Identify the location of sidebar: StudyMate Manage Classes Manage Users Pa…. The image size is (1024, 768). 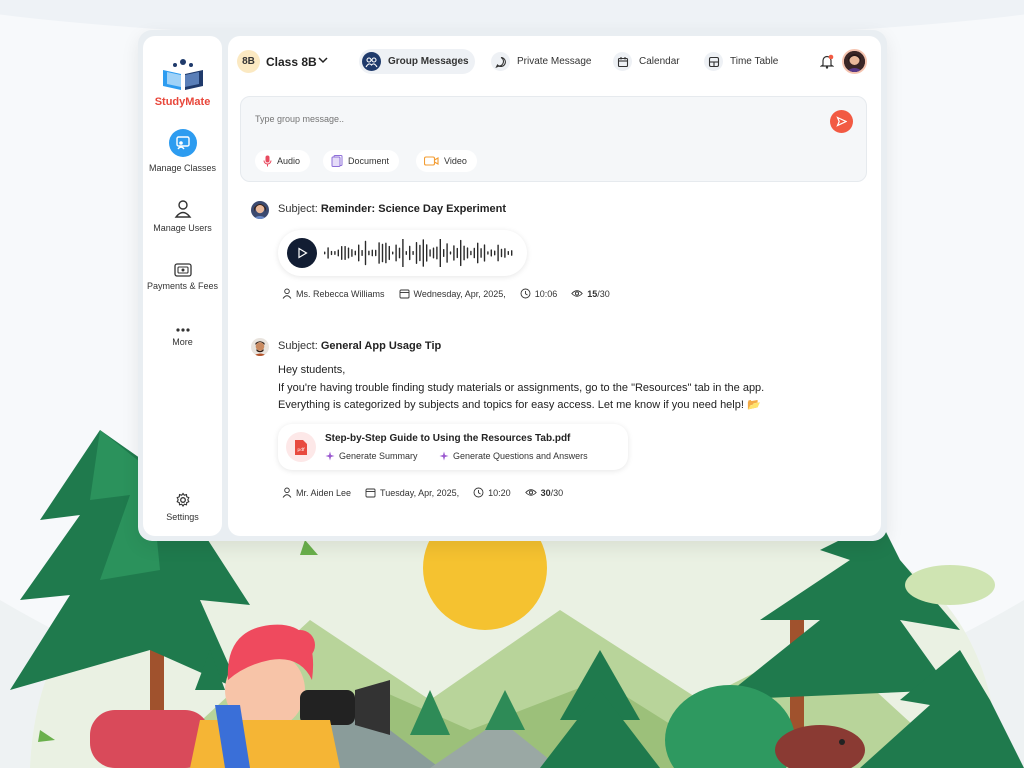
(182, 286).